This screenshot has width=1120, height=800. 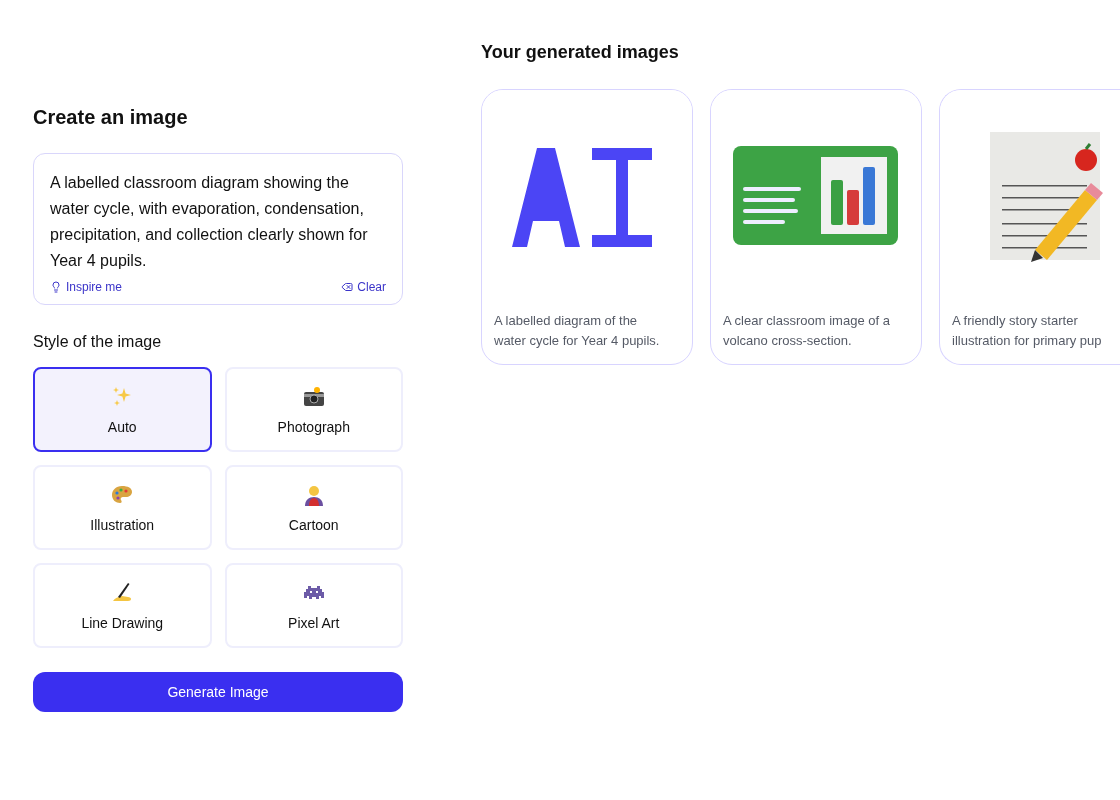 I want to click on gallery-title: Your generated images, so click(x=580, y=52).